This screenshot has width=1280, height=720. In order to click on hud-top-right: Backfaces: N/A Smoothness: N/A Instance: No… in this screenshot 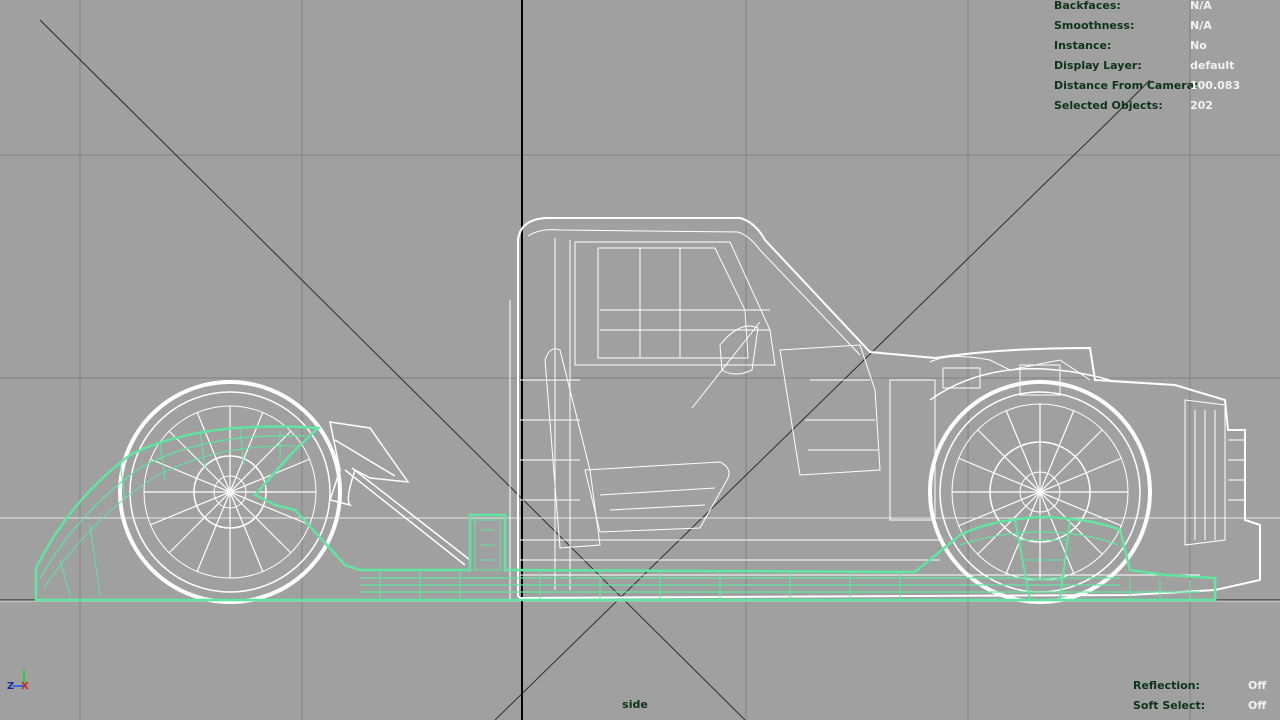, I will do `click(1167, 58)`.